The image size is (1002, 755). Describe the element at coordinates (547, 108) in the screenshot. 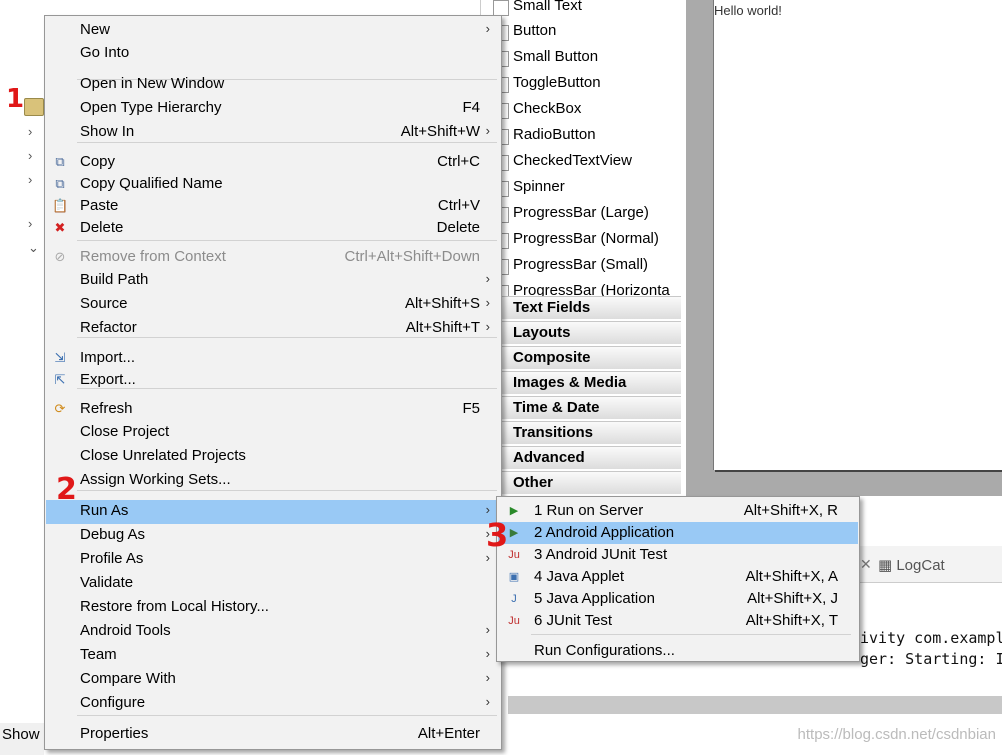

I see `palette-item: CheckBox` at that location.